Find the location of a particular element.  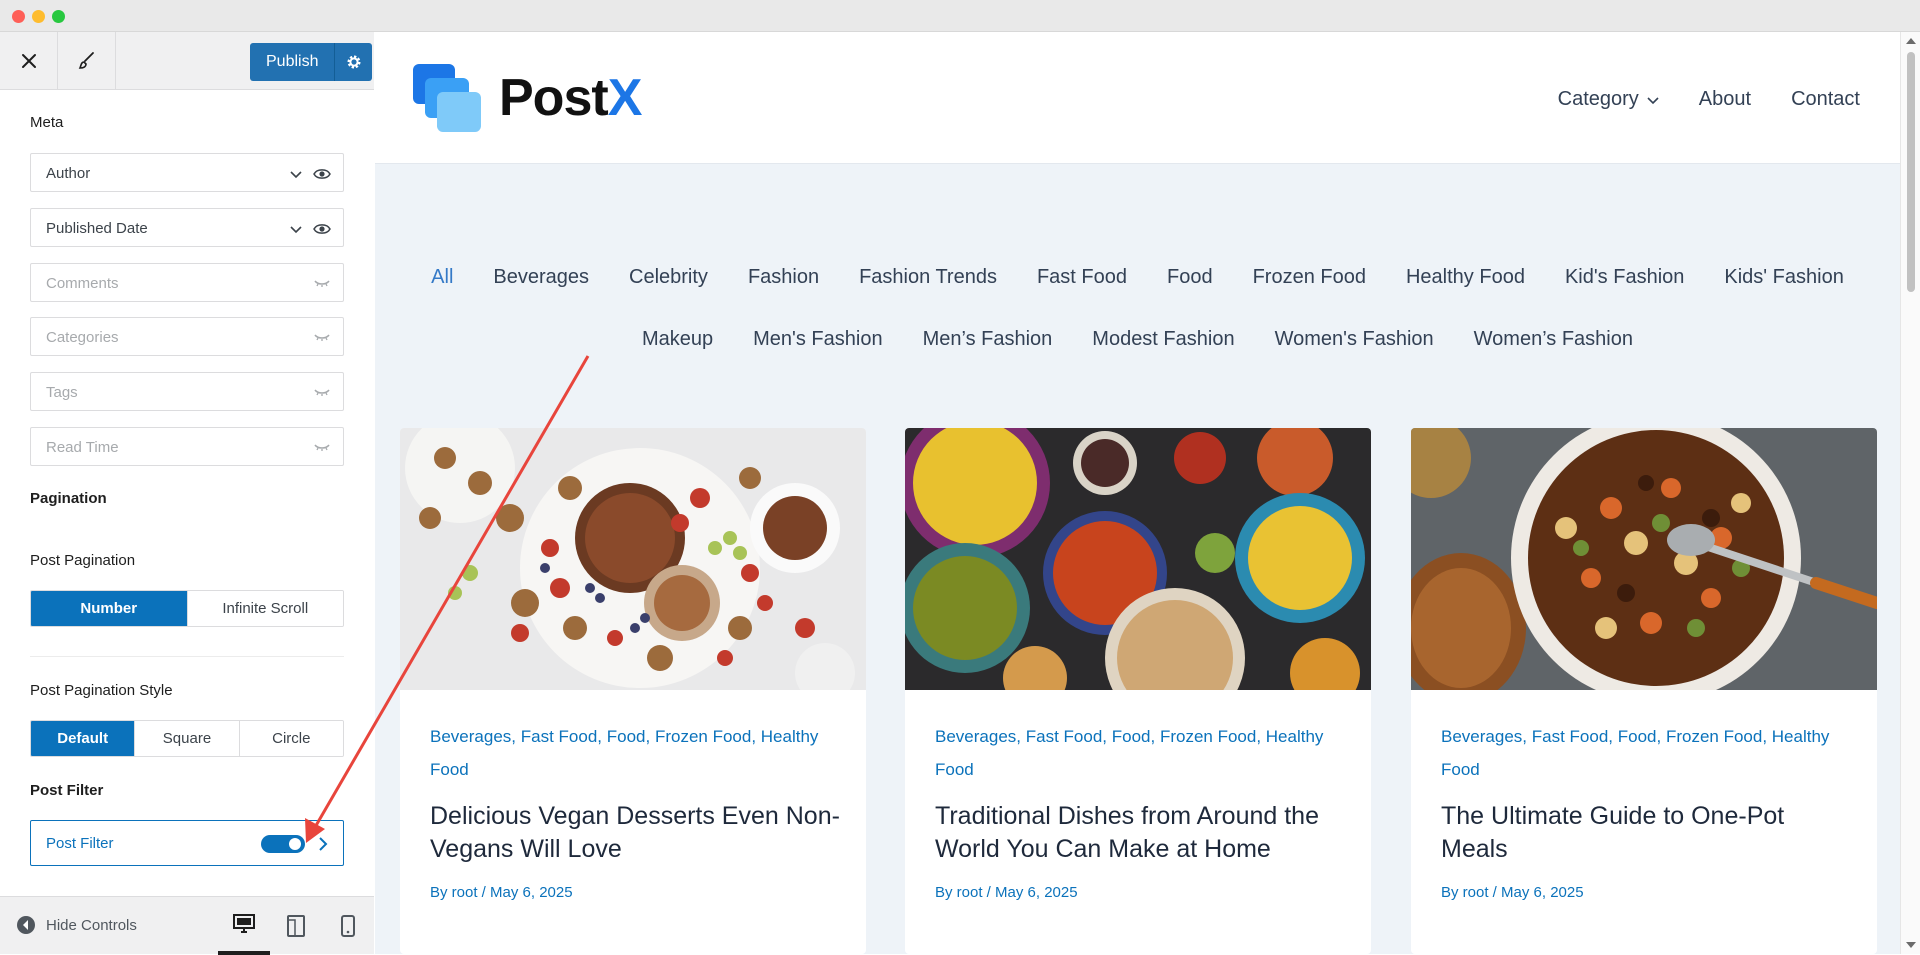

pagination-style-default-option: Default is located at coordinates (83, 738).